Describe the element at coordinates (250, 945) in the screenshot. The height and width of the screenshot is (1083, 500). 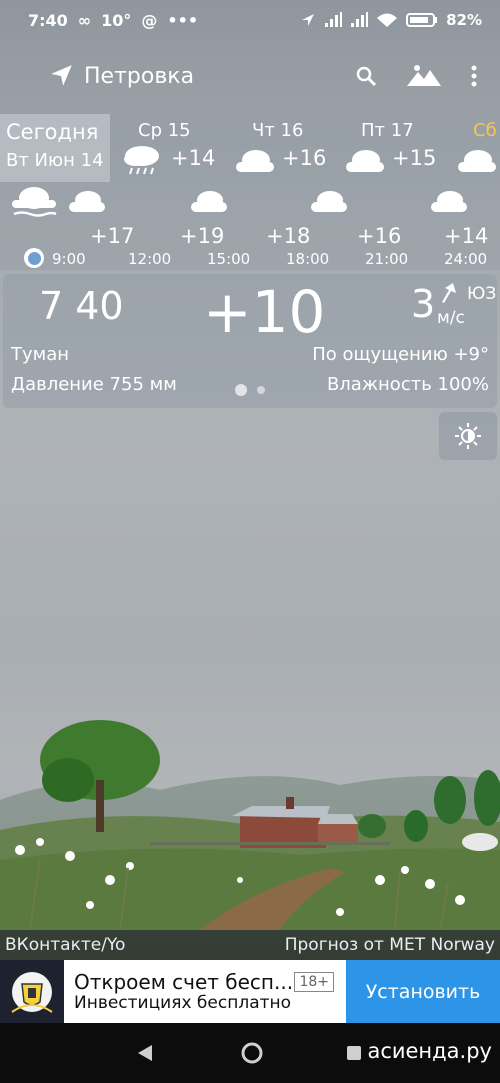
I see `credits-bar: ВКонтакте/Yo Прогноз от MET Norway` at that location.